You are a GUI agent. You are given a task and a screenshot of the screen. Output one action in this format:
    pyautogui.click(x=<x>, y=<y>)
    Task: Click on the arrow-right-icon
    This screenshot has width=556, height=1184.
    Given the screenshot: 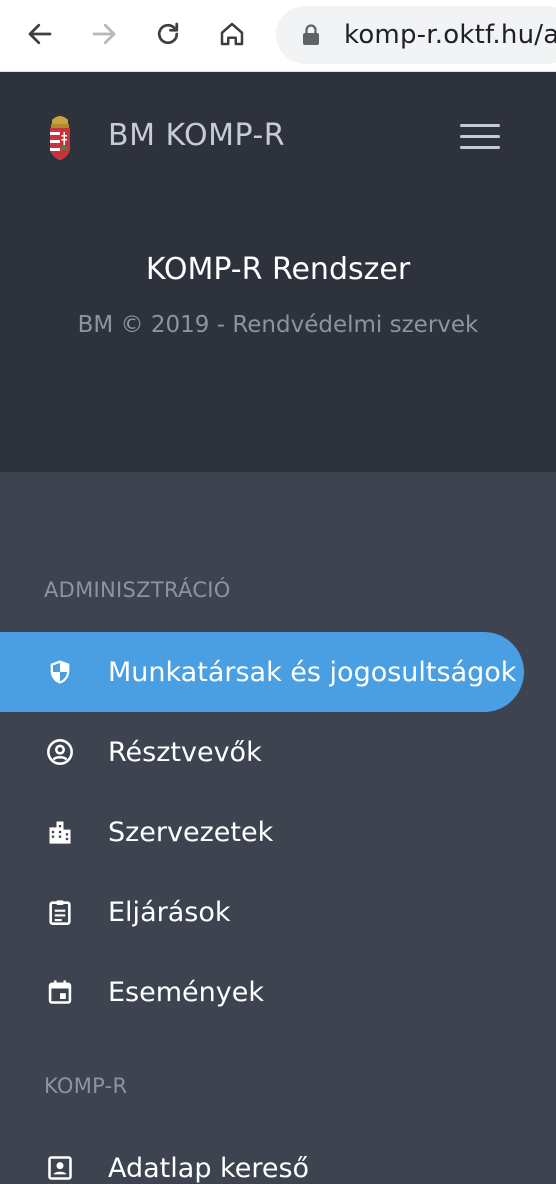 What is the action you would take?
    pyautogui.click(x=104, y=34)
    